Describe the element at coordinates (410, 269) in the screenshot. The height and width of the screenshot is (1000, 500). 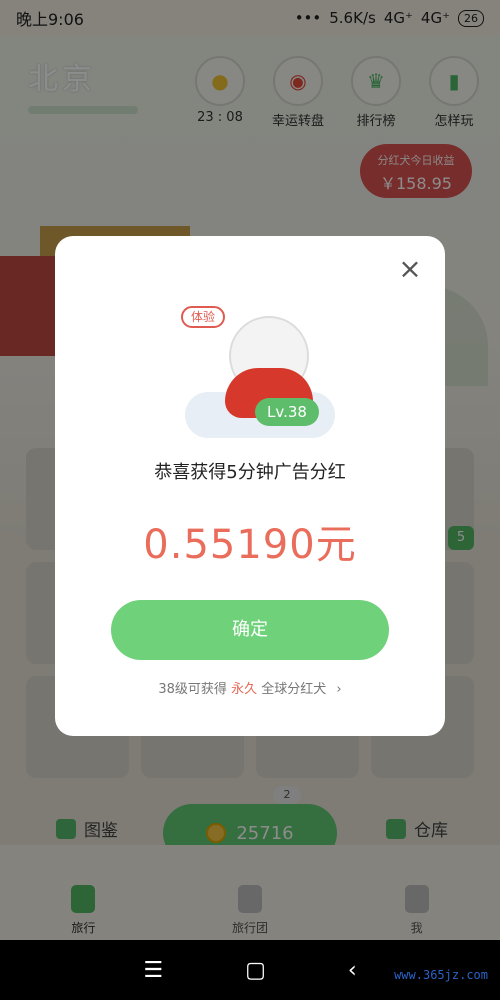
I see `close-icon: ×` at that location.